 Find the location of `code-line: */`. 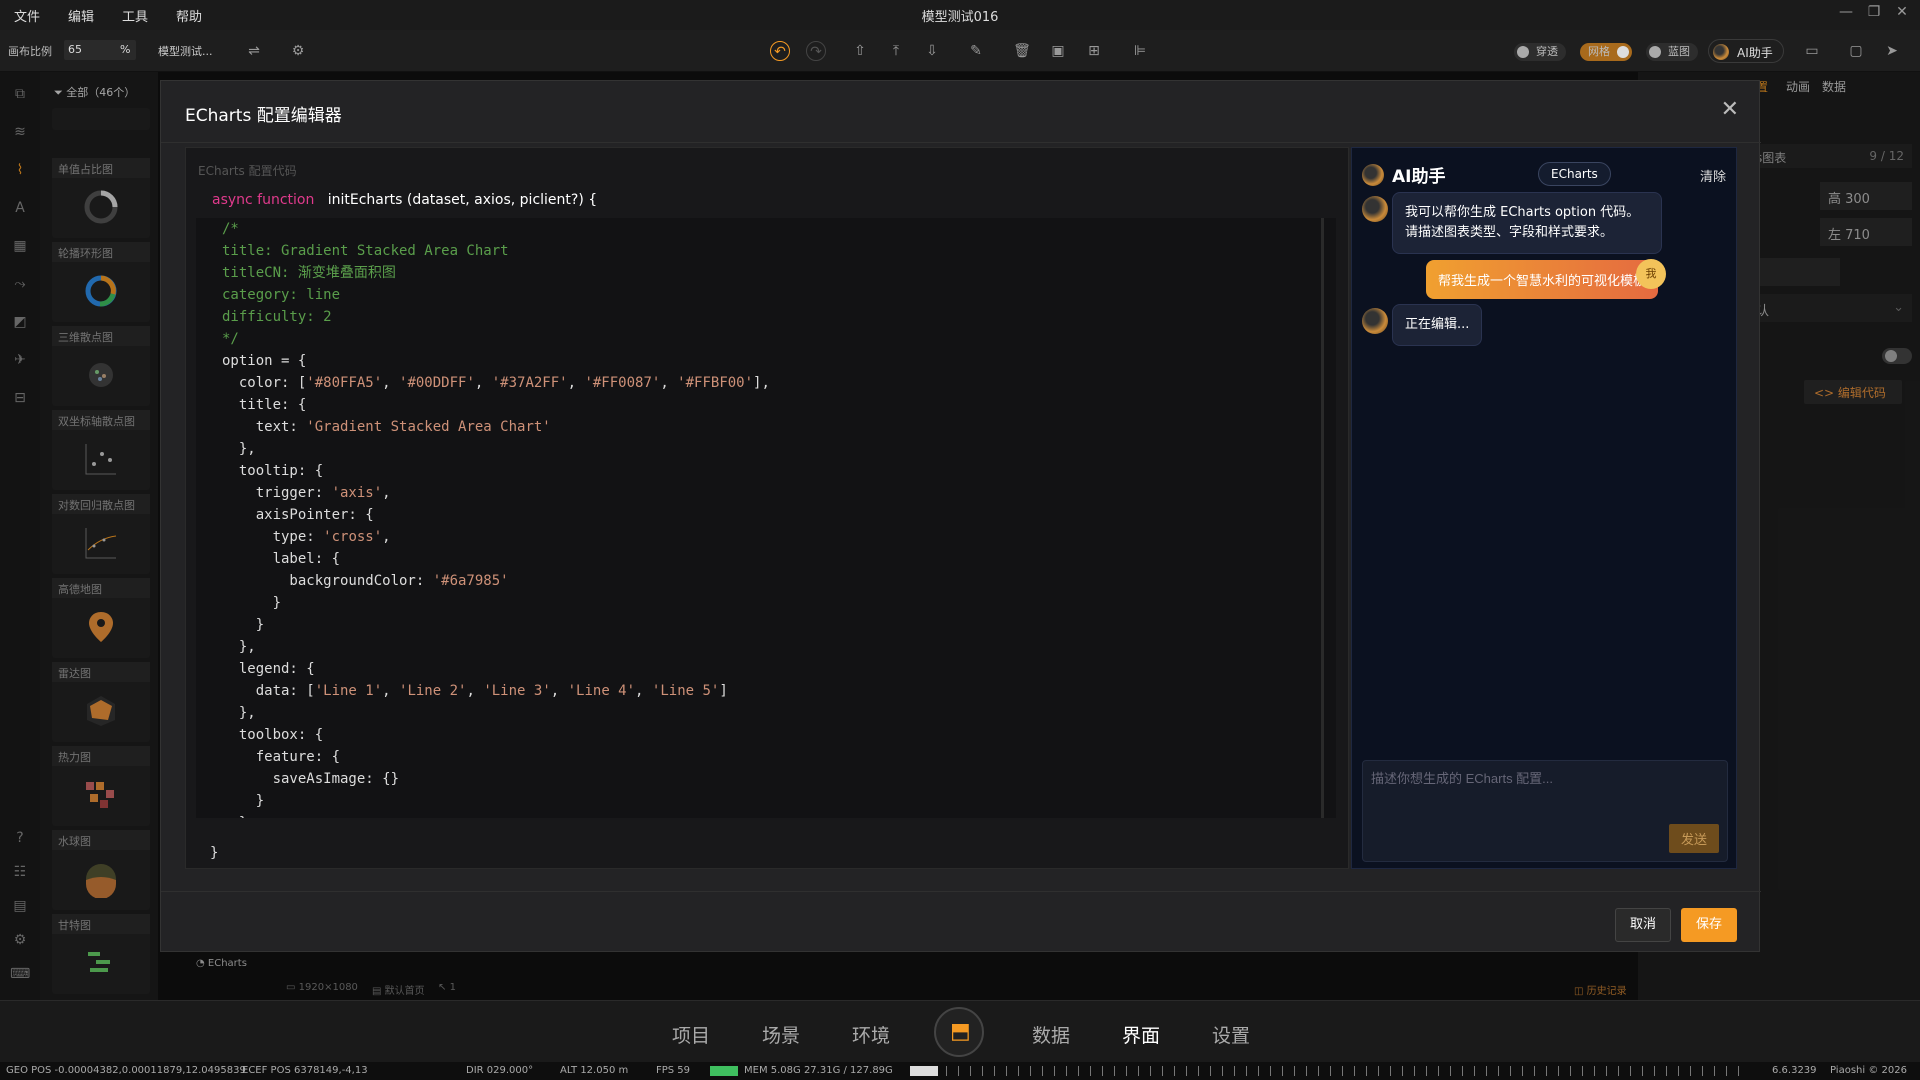

code-line: */ is located at coordinates (230, 339).